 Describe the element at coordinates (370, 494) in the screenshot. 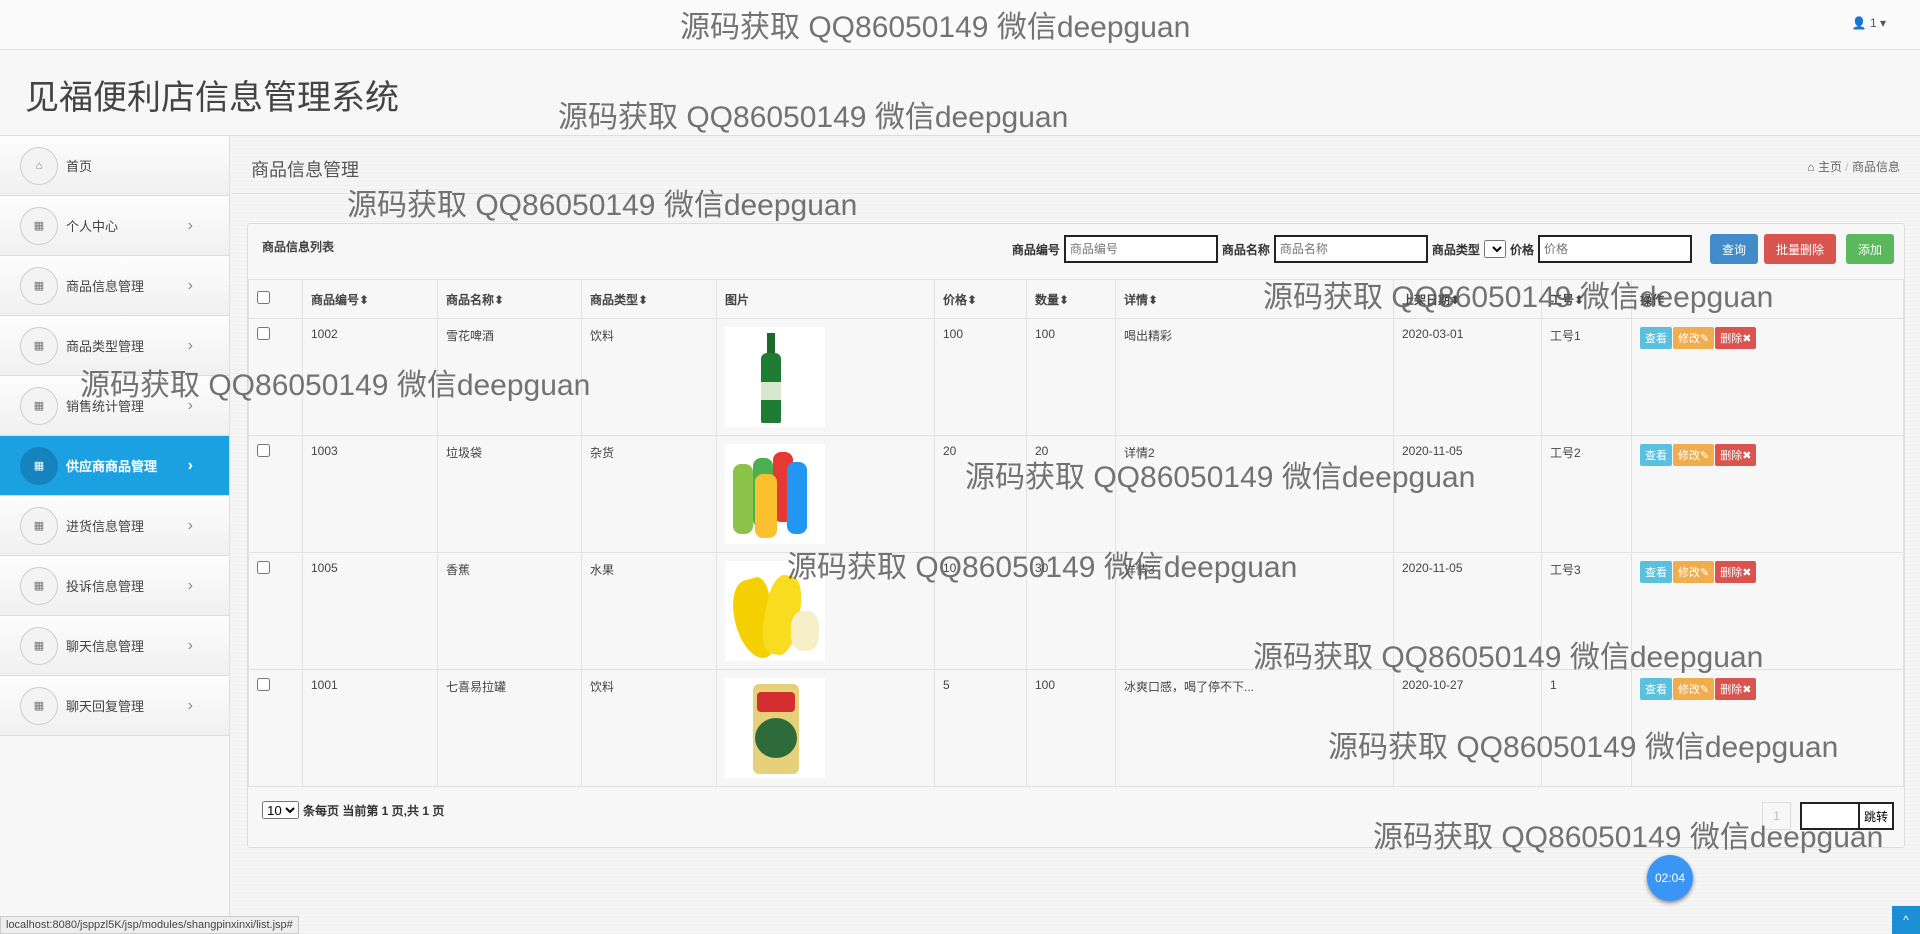

I see `code-cell: 1003` at that location.